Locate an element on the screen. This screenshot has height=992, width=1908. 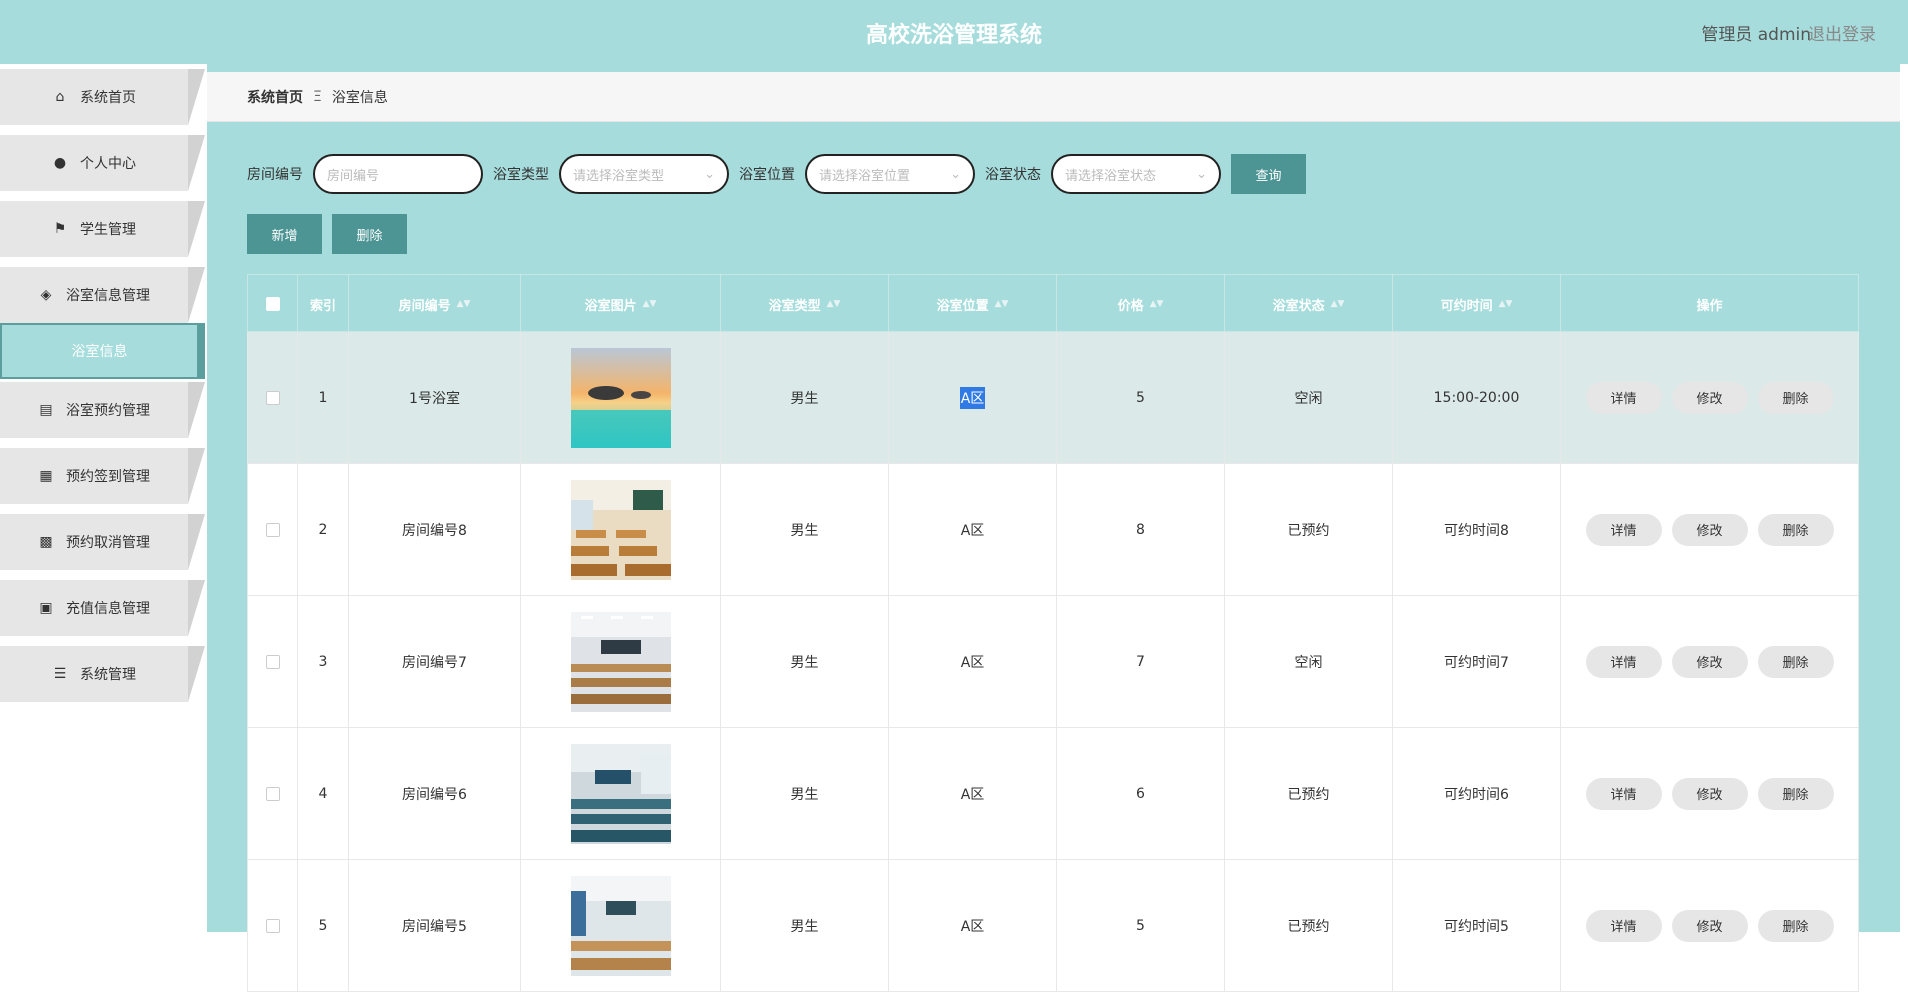
chevron-down-icon: ⌄ is located at coordinates (955, 174).